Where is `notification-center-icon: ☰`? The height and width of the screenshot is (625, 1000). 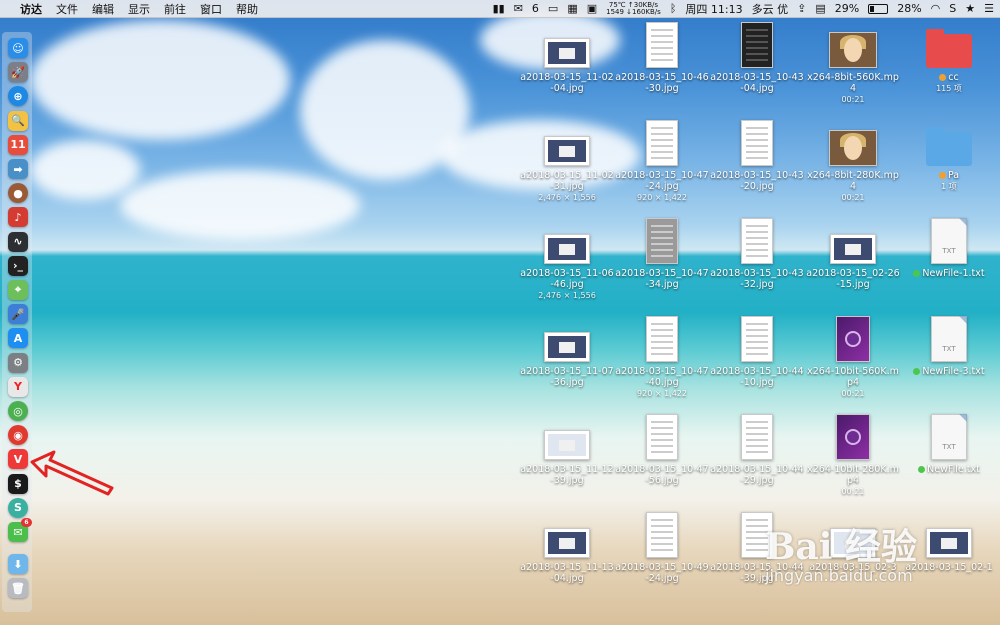
notification-center-icon: ☰ is located at coordinates (989, 8).